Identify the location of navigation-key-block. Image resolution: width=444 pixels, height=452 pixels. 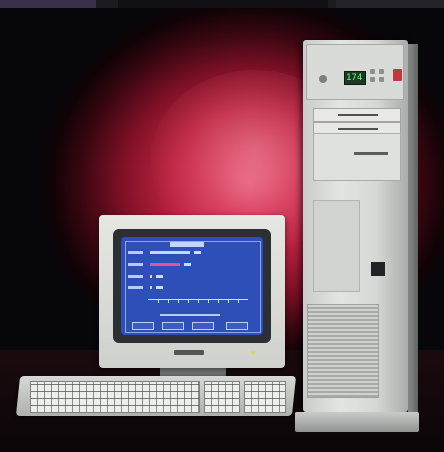
(222, 397).